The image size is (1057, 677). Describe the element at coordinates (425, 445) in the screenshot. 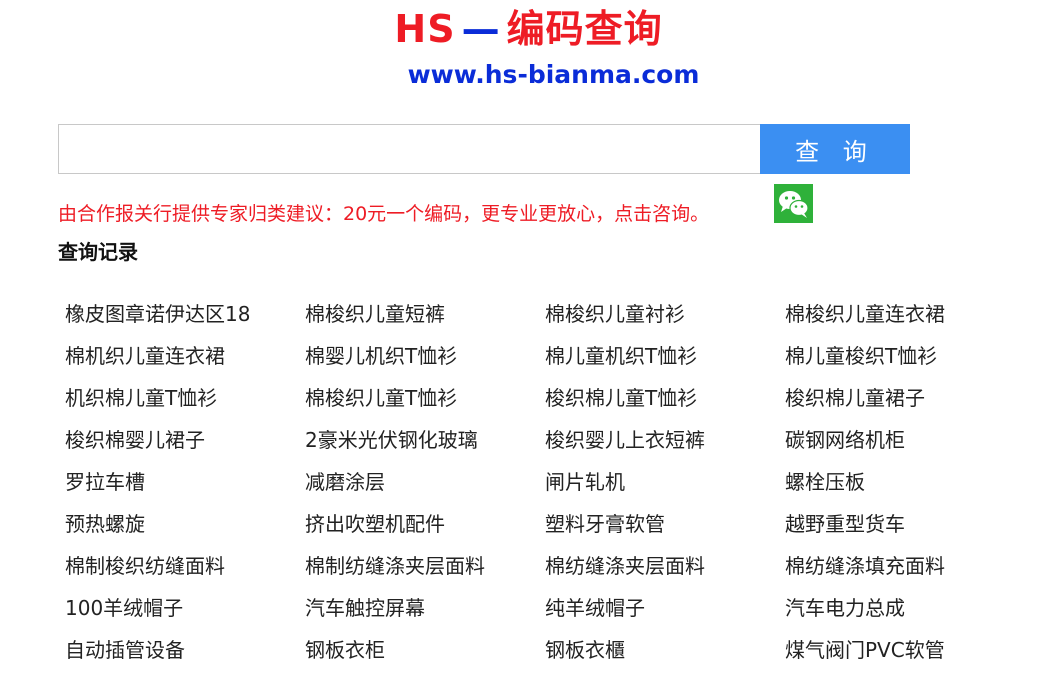

I see `history-item: 2豪米光伏钢化玻璃` at that location.